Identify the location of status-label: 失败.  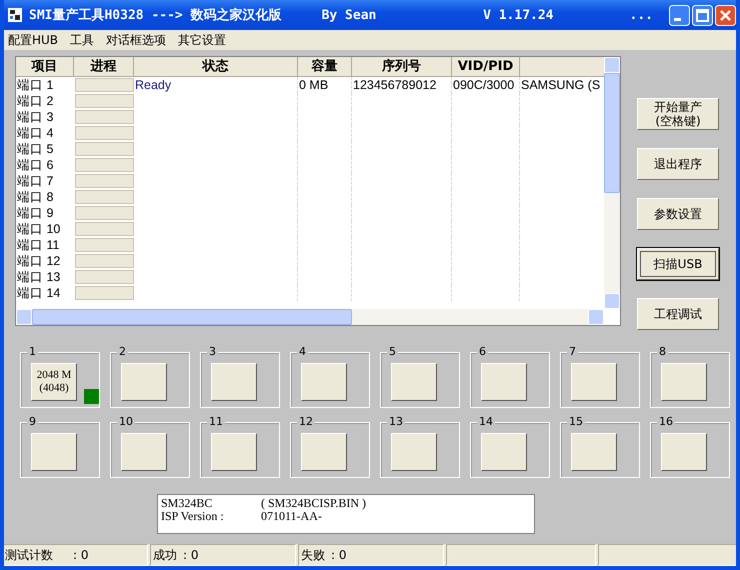
(313, 555).